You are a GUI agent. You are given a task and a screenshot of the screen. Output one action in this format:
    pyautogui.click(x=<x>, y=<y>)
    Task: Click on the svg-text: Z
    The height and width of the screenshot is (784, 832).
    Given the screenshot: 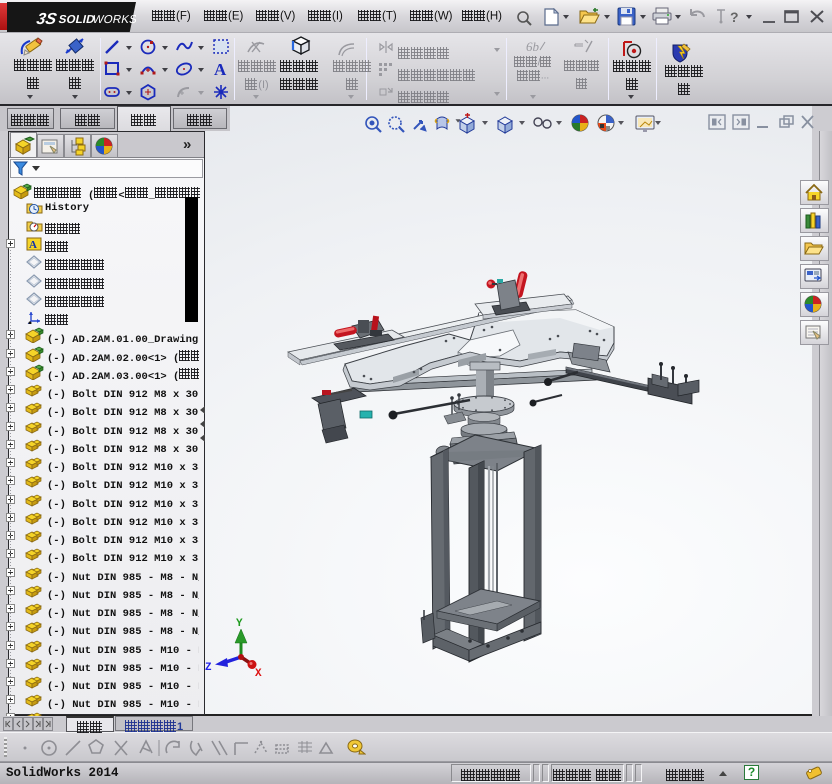 What is the action you would take?
    pyautogui.click(x=208, y=668)
    